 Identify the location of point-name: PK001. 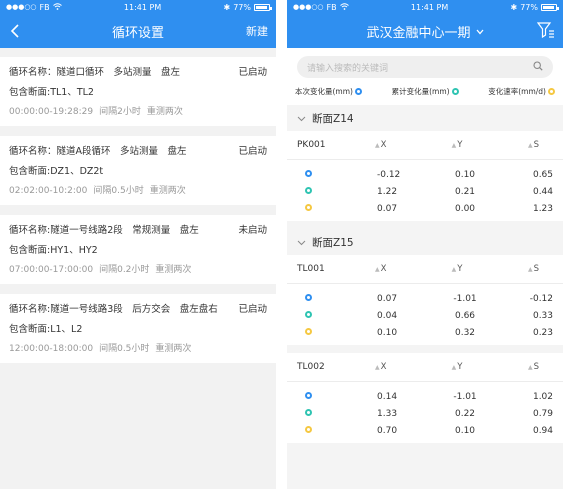
(311, 145).